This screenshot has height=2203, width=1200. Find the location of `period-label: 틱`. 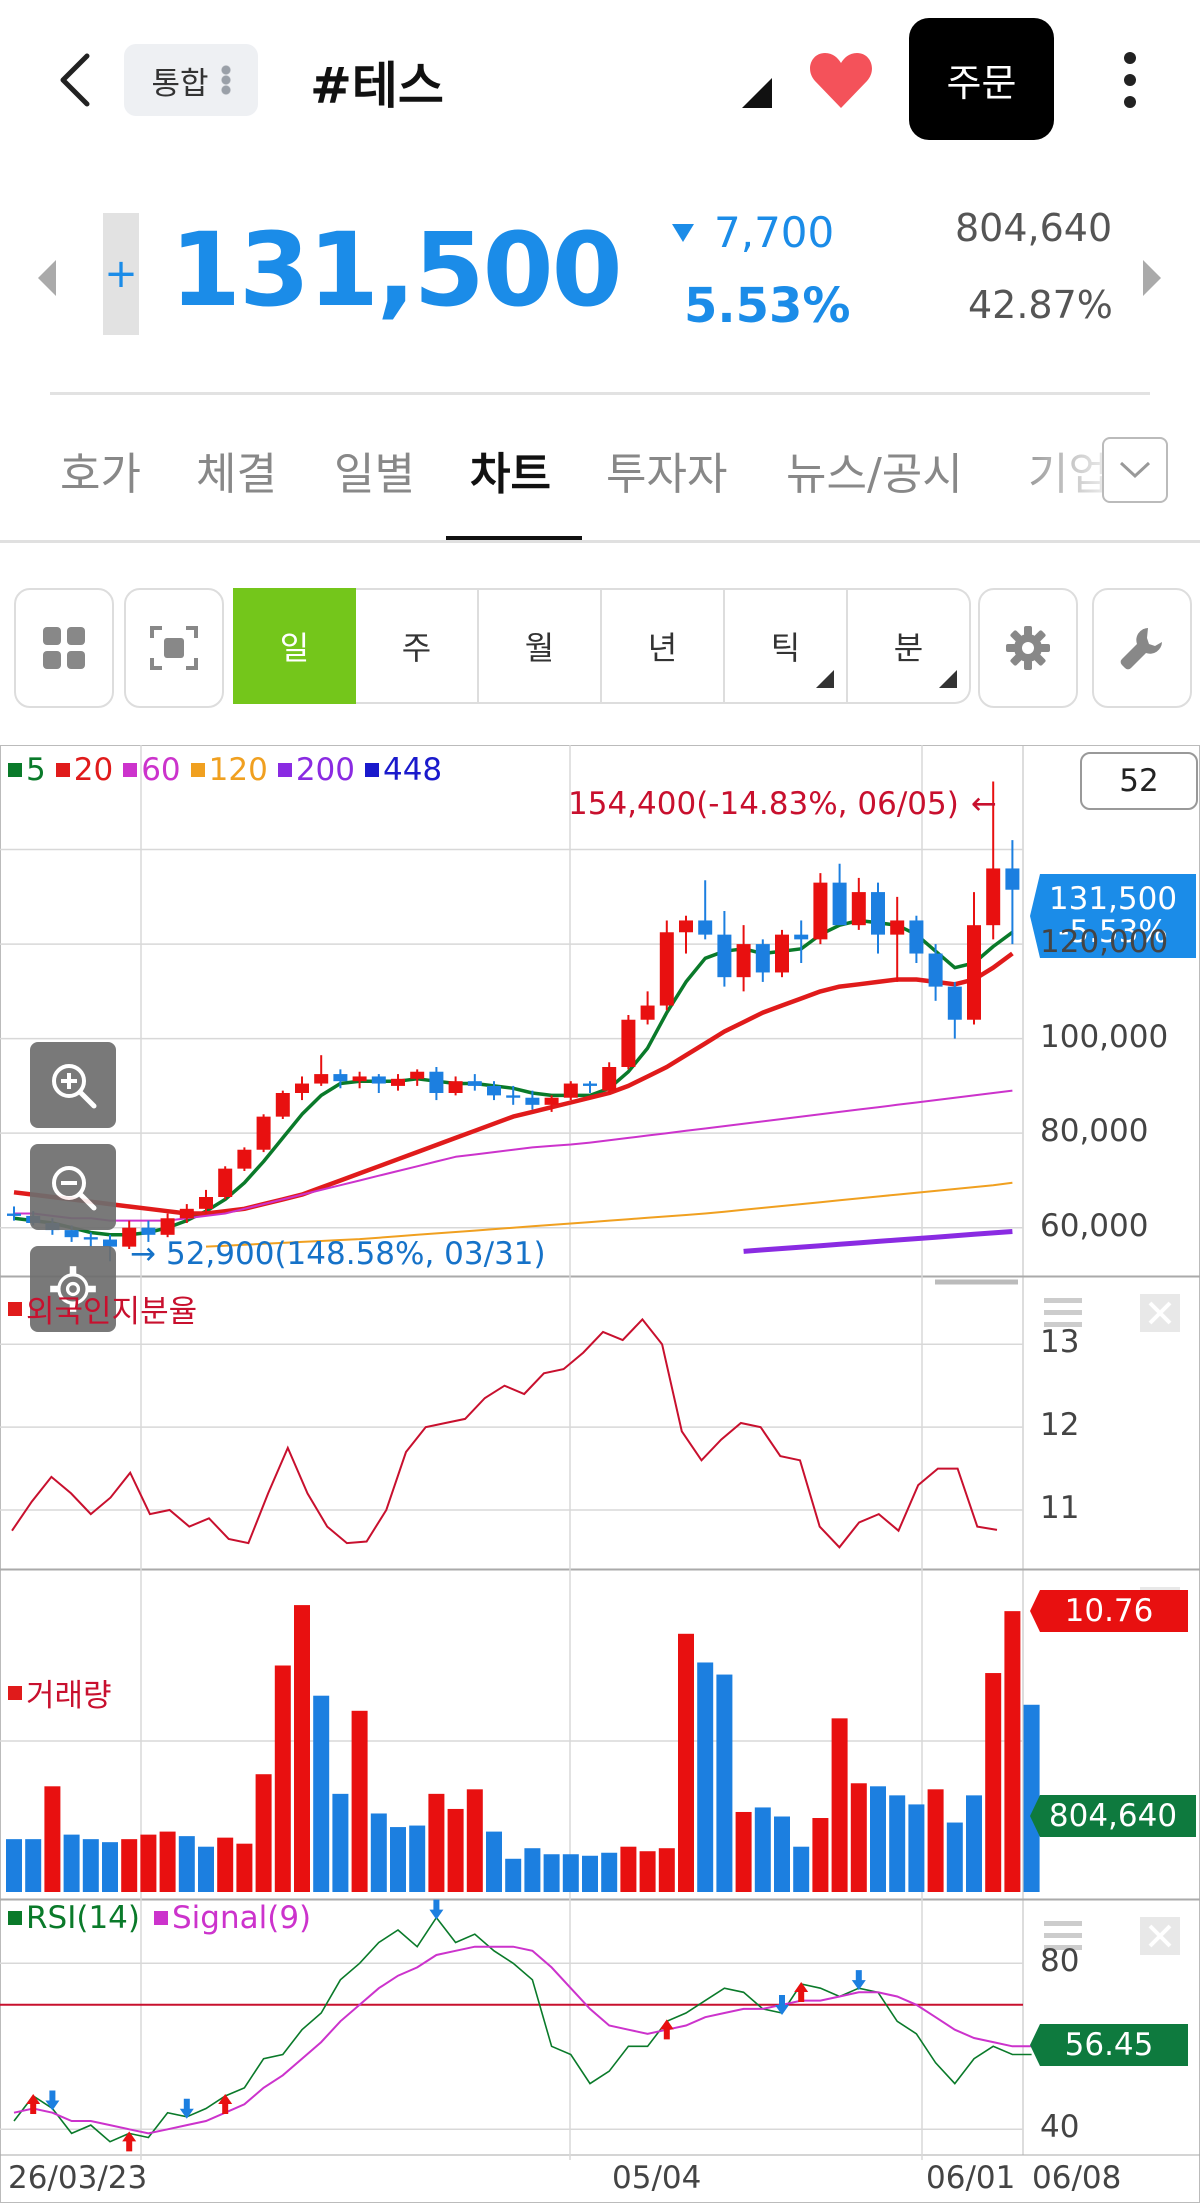

period-label: 틱 is located at coordinates (785, 648).